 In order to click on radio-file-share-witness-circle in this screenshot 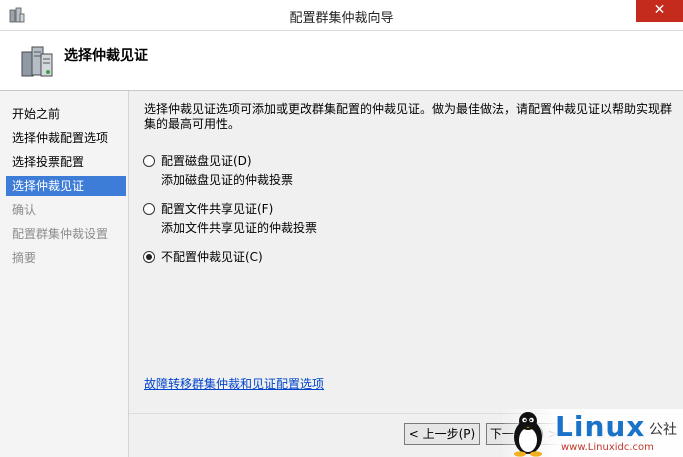, I will do `click(149, 209)`.